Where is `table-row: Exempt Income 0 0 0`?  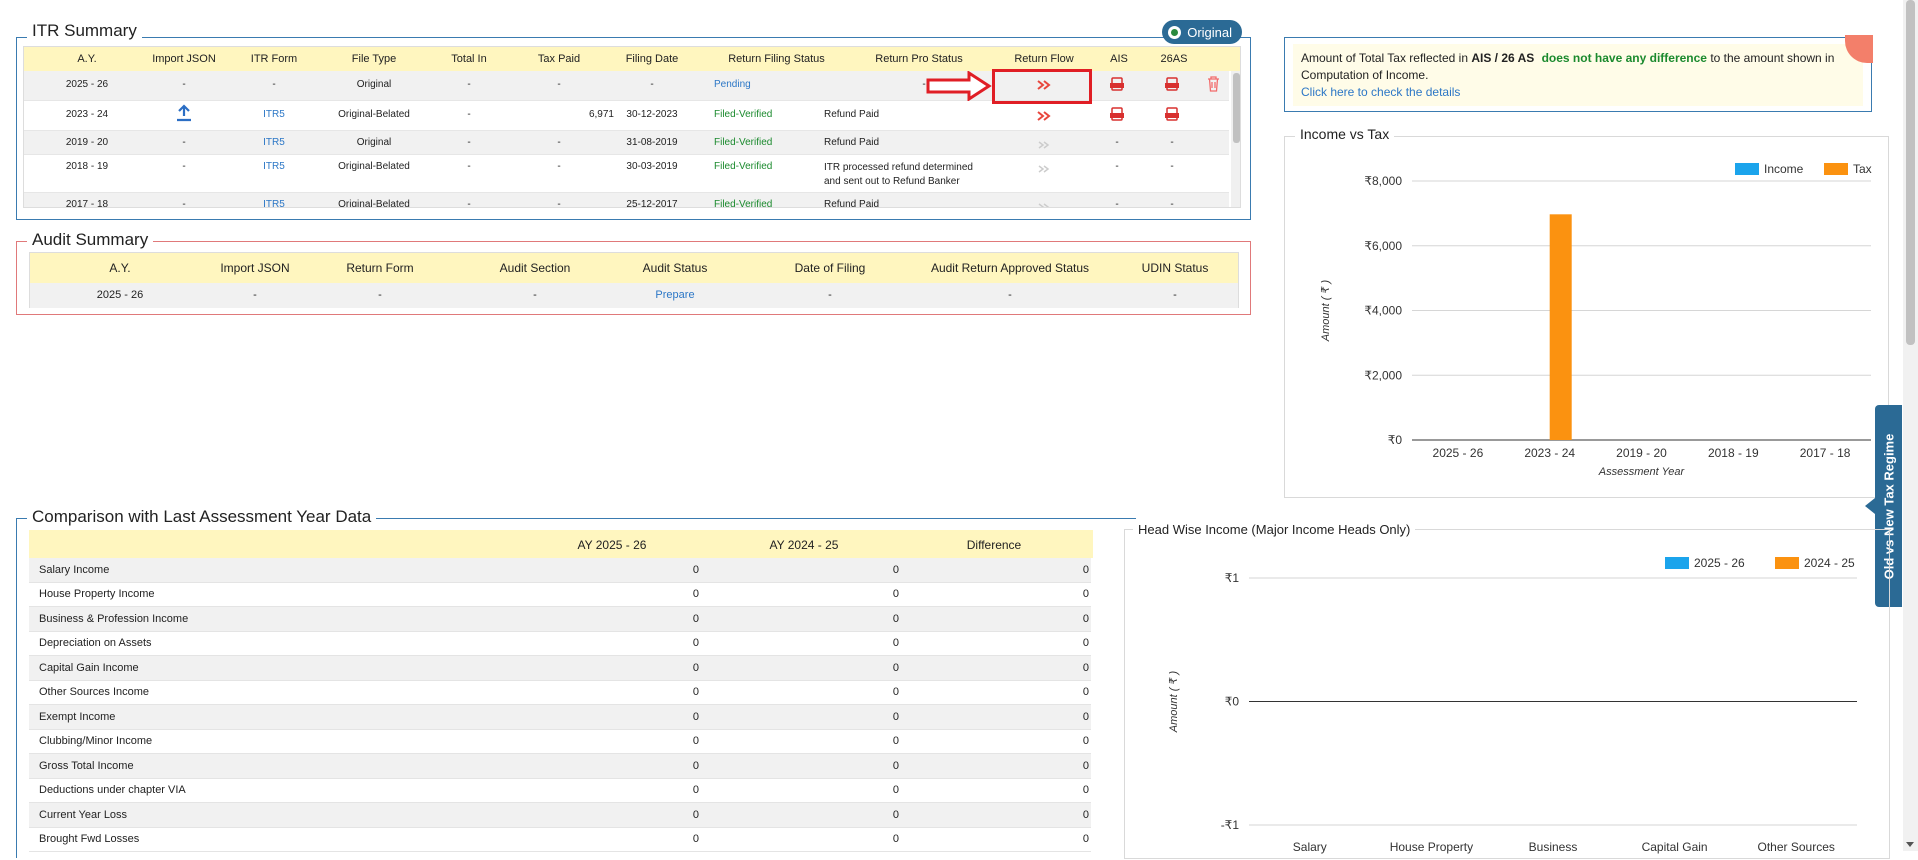
table-row: Exempt Income 0 0 0 is located at coordinates (560, 717).